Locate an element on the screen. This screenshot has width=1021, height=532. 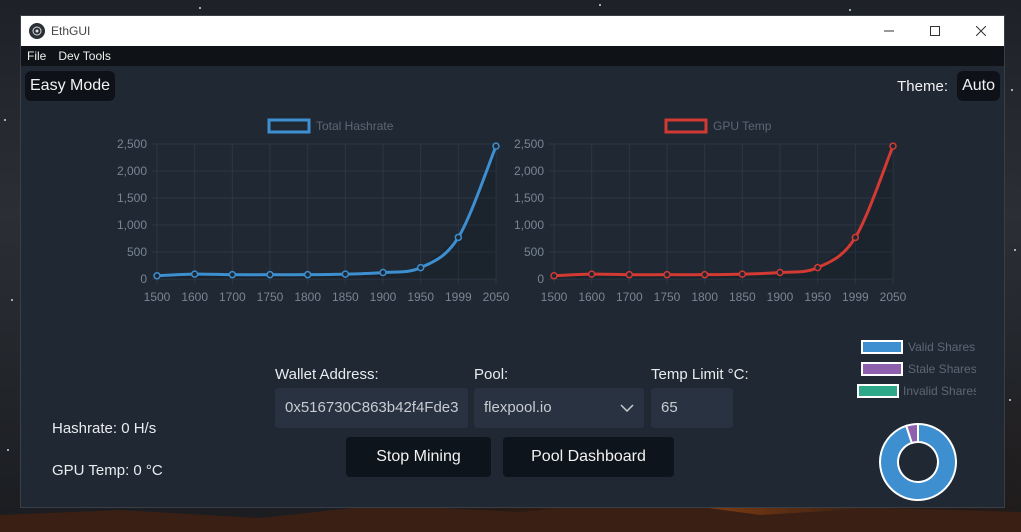
menu-bar: File Dev Tools is located at coordinates (512, 56).